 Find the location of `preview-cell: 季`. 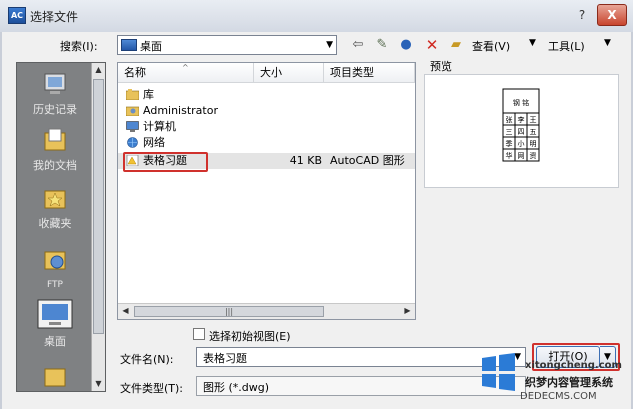

preview-cell: 季 is located at coordinates (509, 143).